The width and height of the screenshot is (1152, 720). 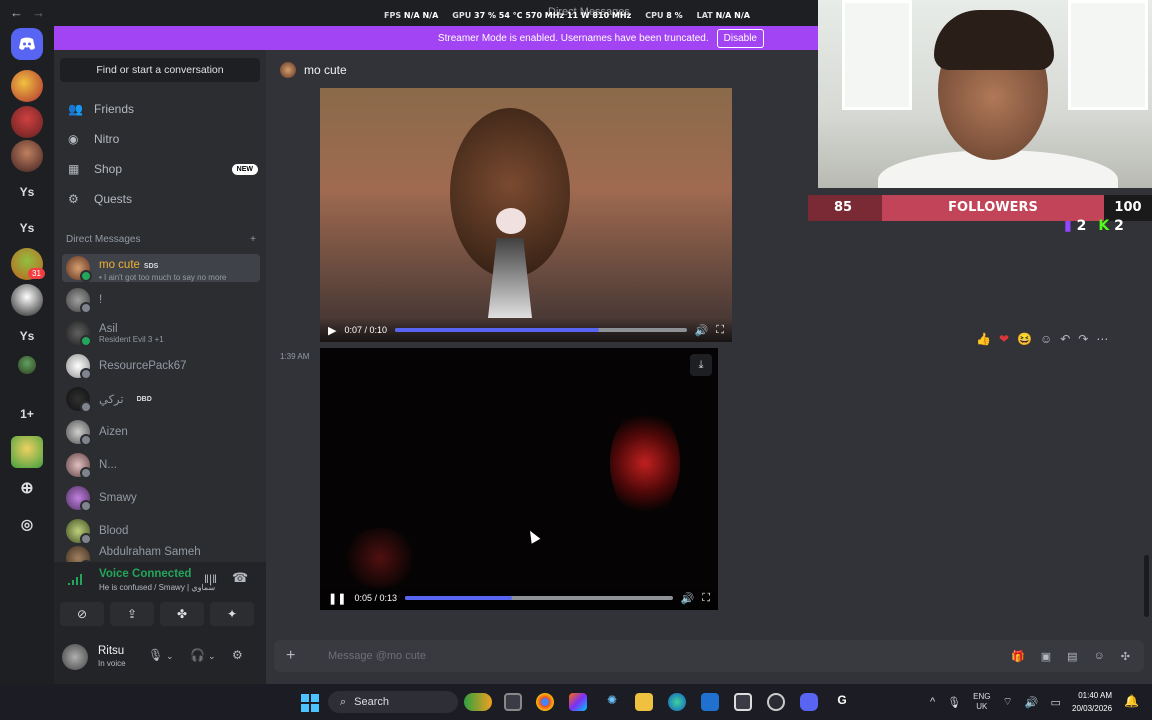 I want to click on sparkle-app-icon: ✺, so click(x=612, y=702).